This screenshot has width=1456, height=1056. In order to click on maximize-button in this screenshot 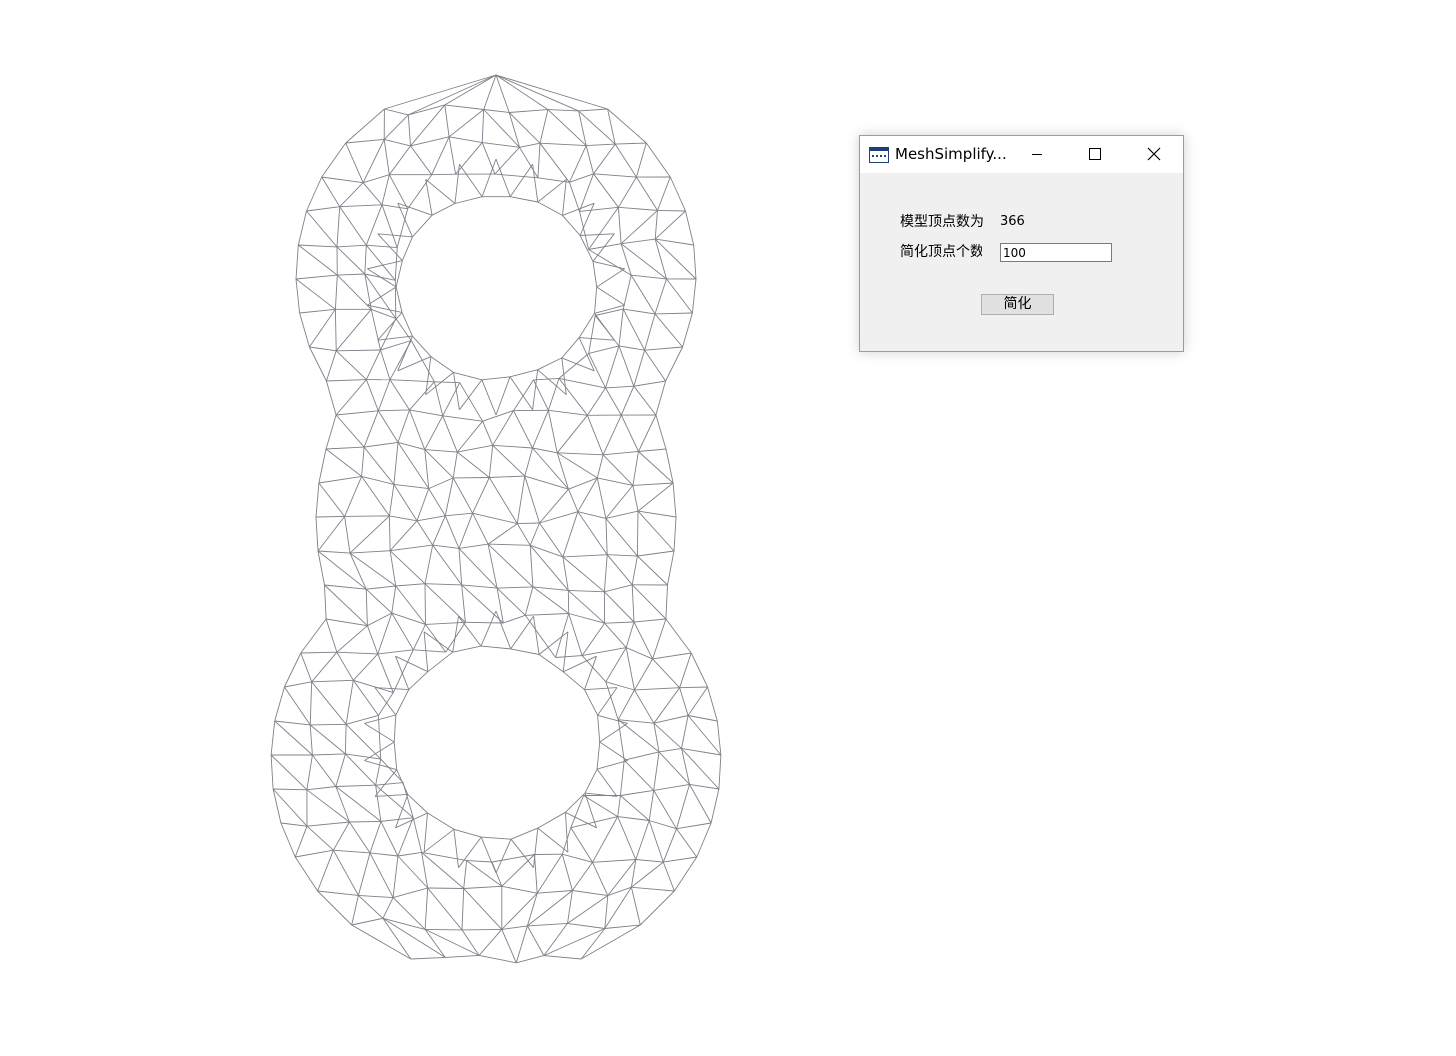, I will do `click(1095, 154)`.